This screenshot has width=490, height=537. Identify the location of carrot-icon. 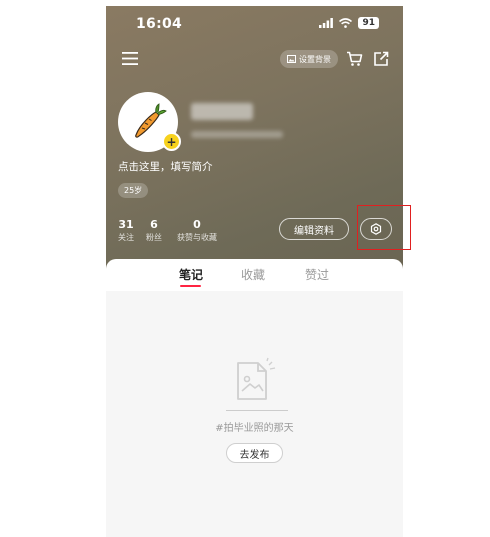
(151, 120).